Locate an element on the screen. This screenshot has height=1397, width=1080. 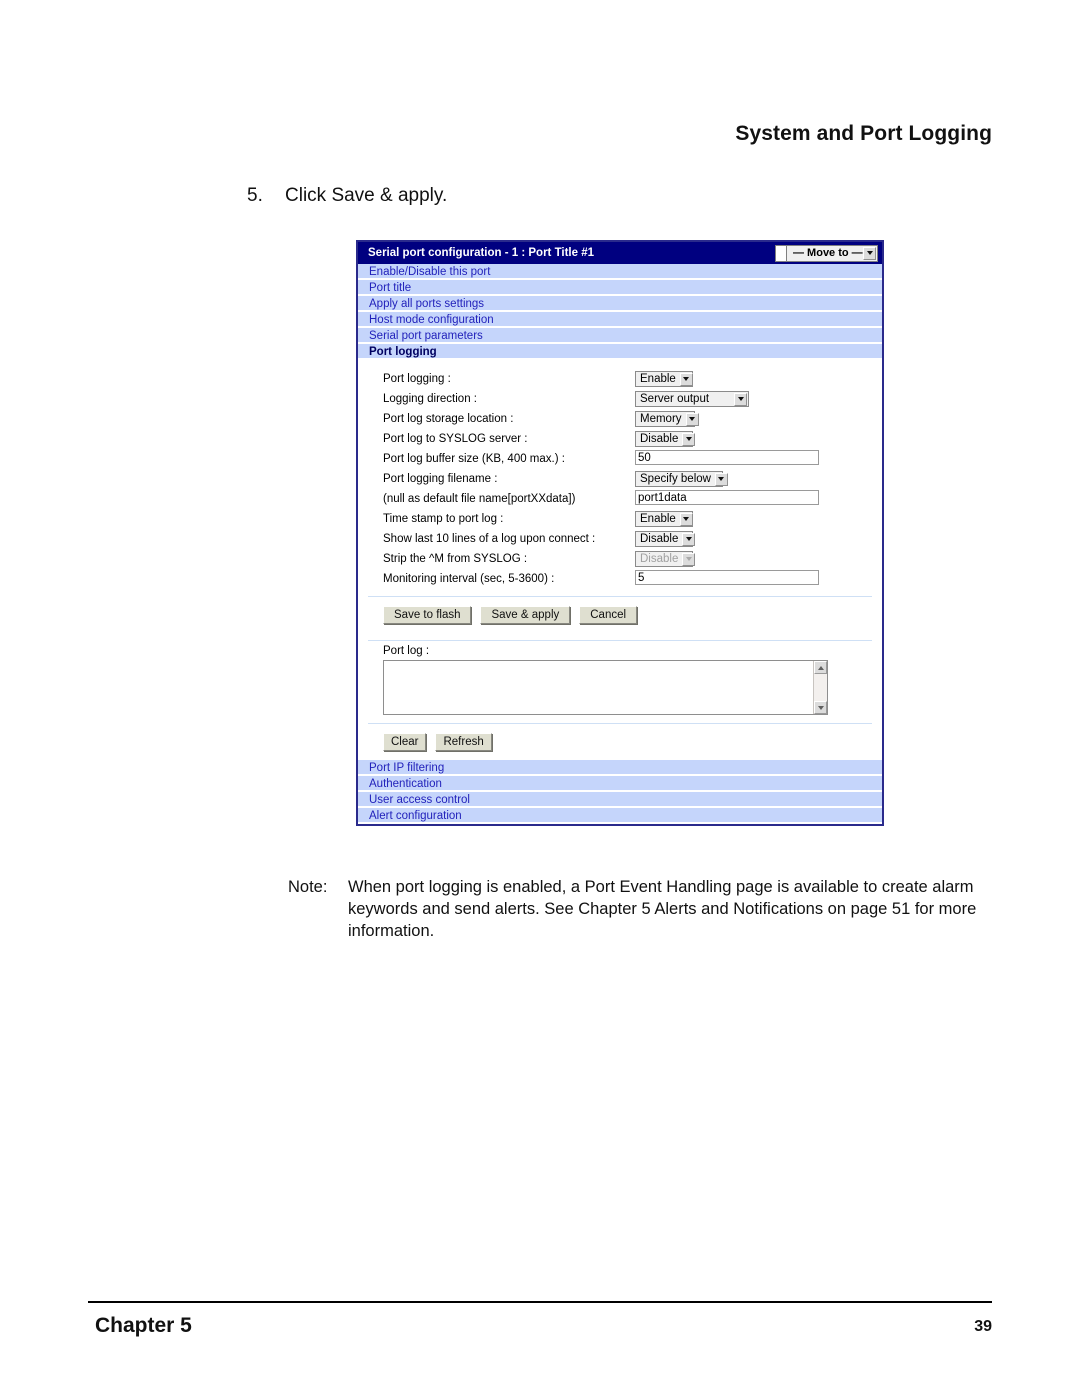
save-and-apply-button: Save & apply is located at coordinates (525, 615).